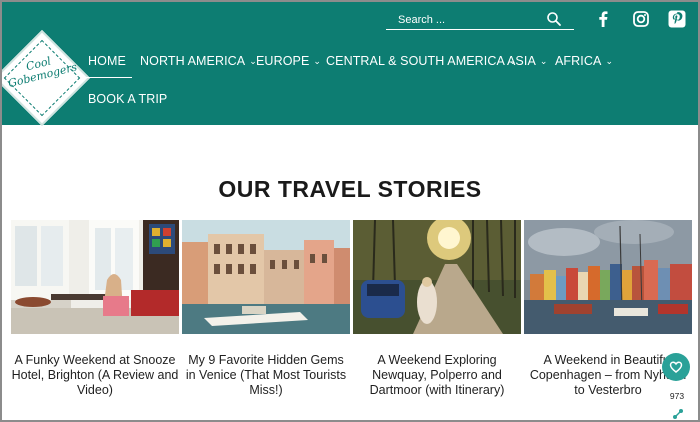 The image size is (700, 422). I want to click on nav-north-america: NORTH AMERICA ⌄, so click(198, 61).